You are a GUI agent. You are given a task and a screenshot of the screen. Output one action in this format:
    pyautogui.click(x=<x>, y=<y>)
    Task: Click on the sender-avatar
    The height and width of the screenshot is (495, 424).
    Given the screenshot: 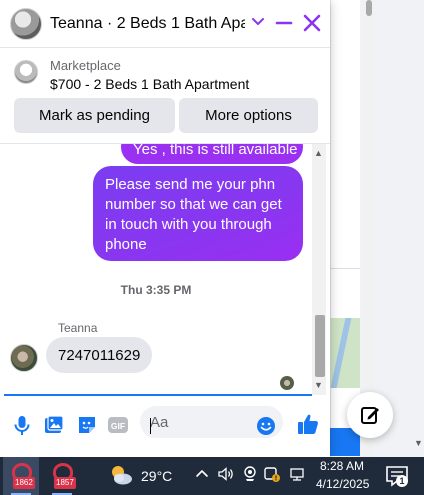 What is the action you would take?
    pyautogui.click(x=24, y=358)
    